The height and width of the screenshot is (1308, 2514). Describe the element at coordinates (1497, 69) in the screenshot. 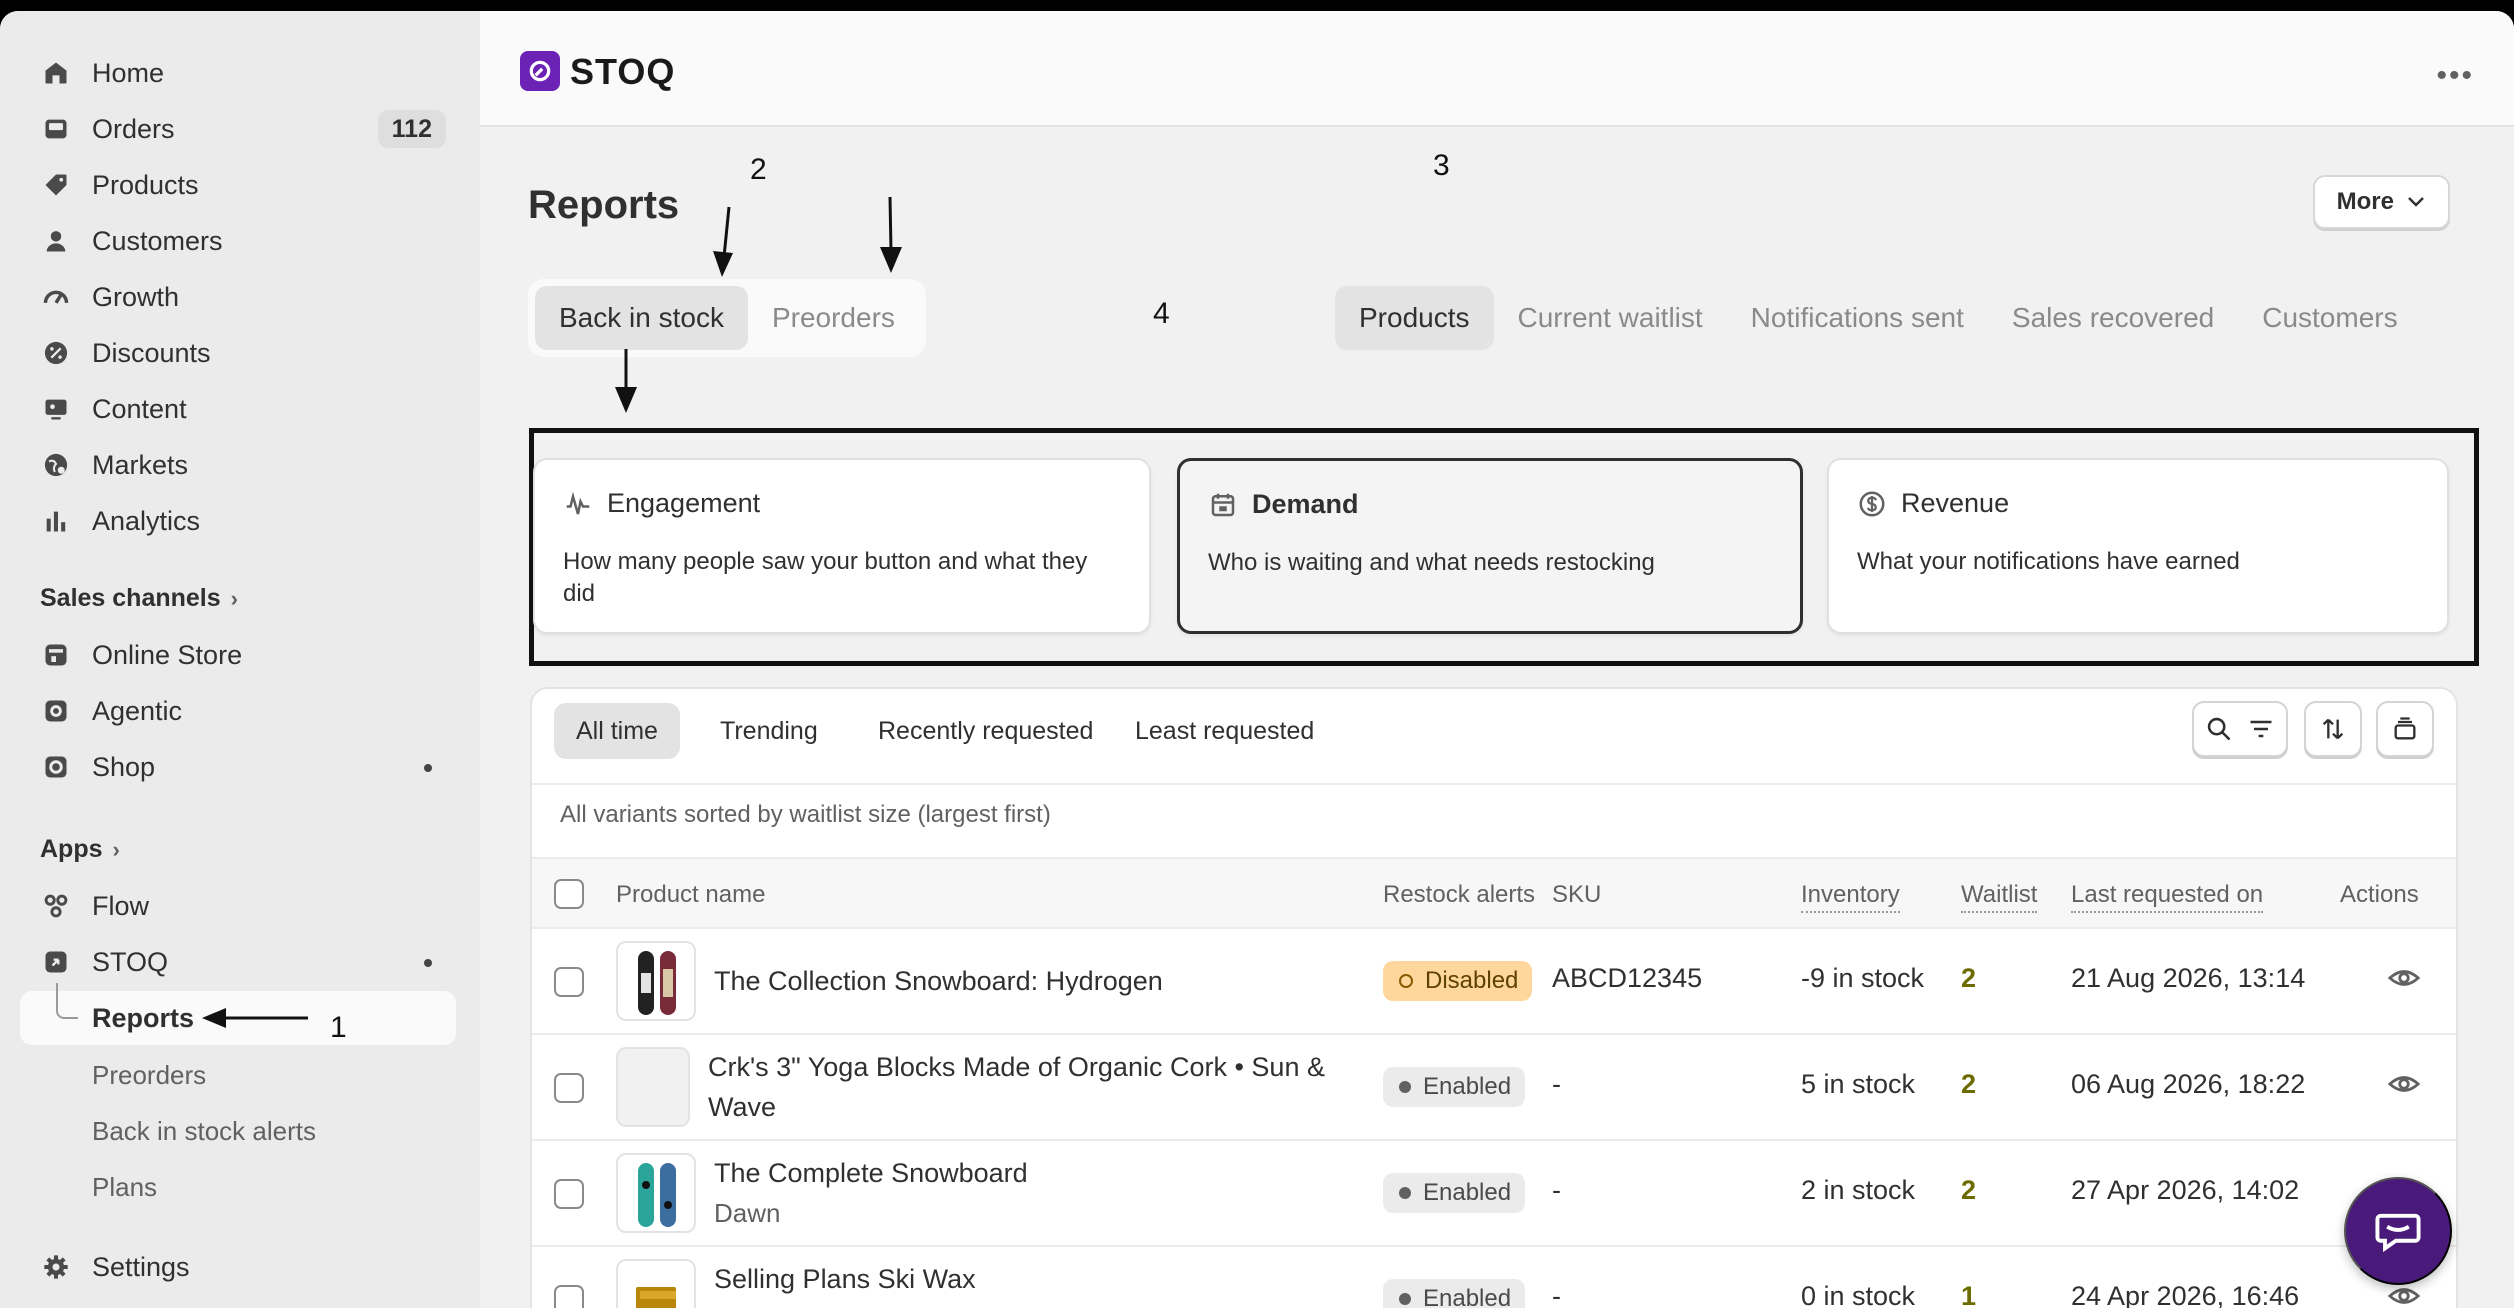

I see `app-topbar: STOQ •••` at that location.